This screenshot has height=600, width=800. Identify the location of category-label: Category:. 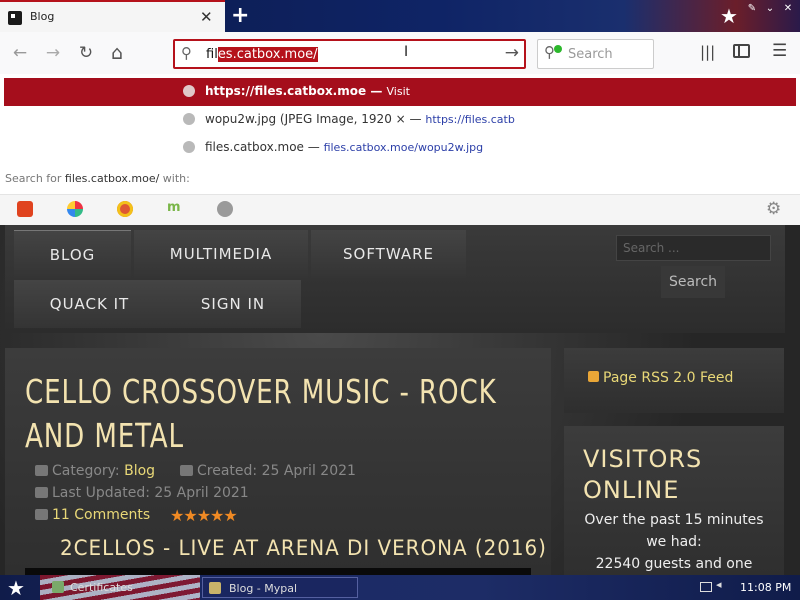
(88, 471).